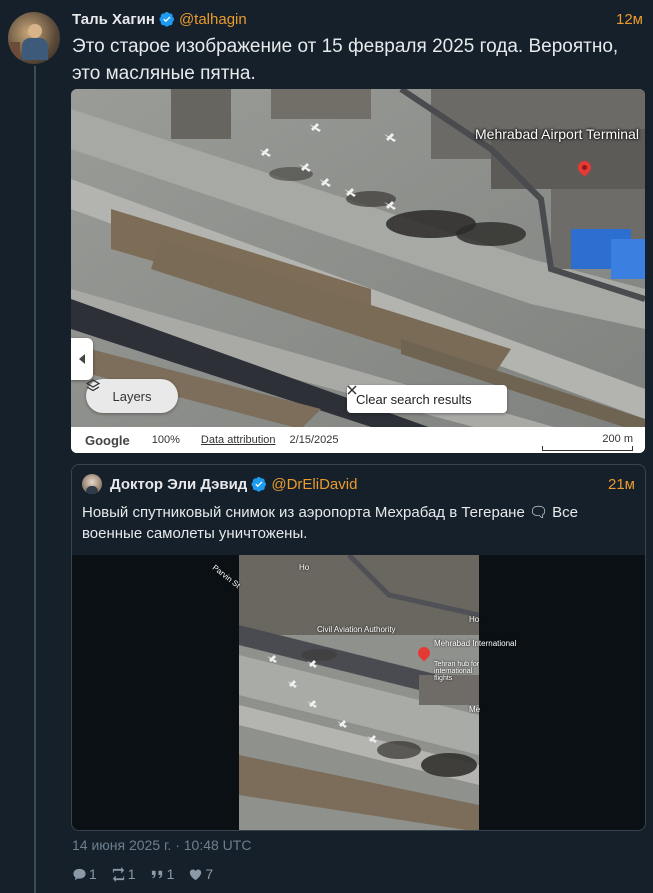 The image size is (653, 893). What do you see at coordinates (142, 874) in the screenshot?
I see `tweet-actions: 1 1 1 7` at bounding box center [142, 874].